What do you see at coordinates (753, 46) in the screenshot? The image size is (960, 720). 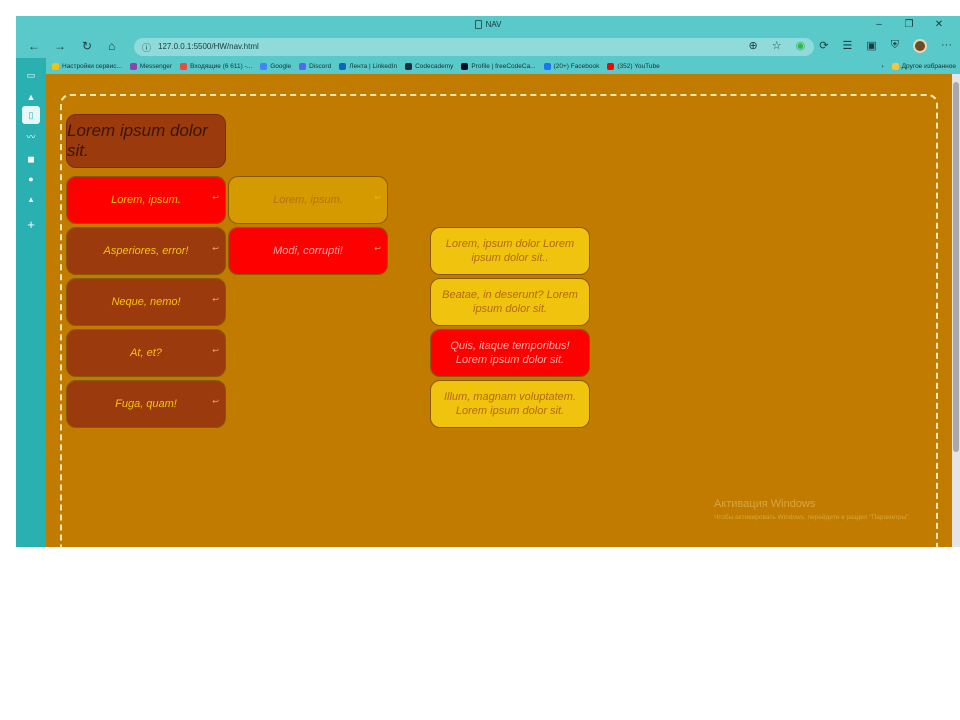 I see `zoom-icon: ⊕` at bounding box center [753, 46].